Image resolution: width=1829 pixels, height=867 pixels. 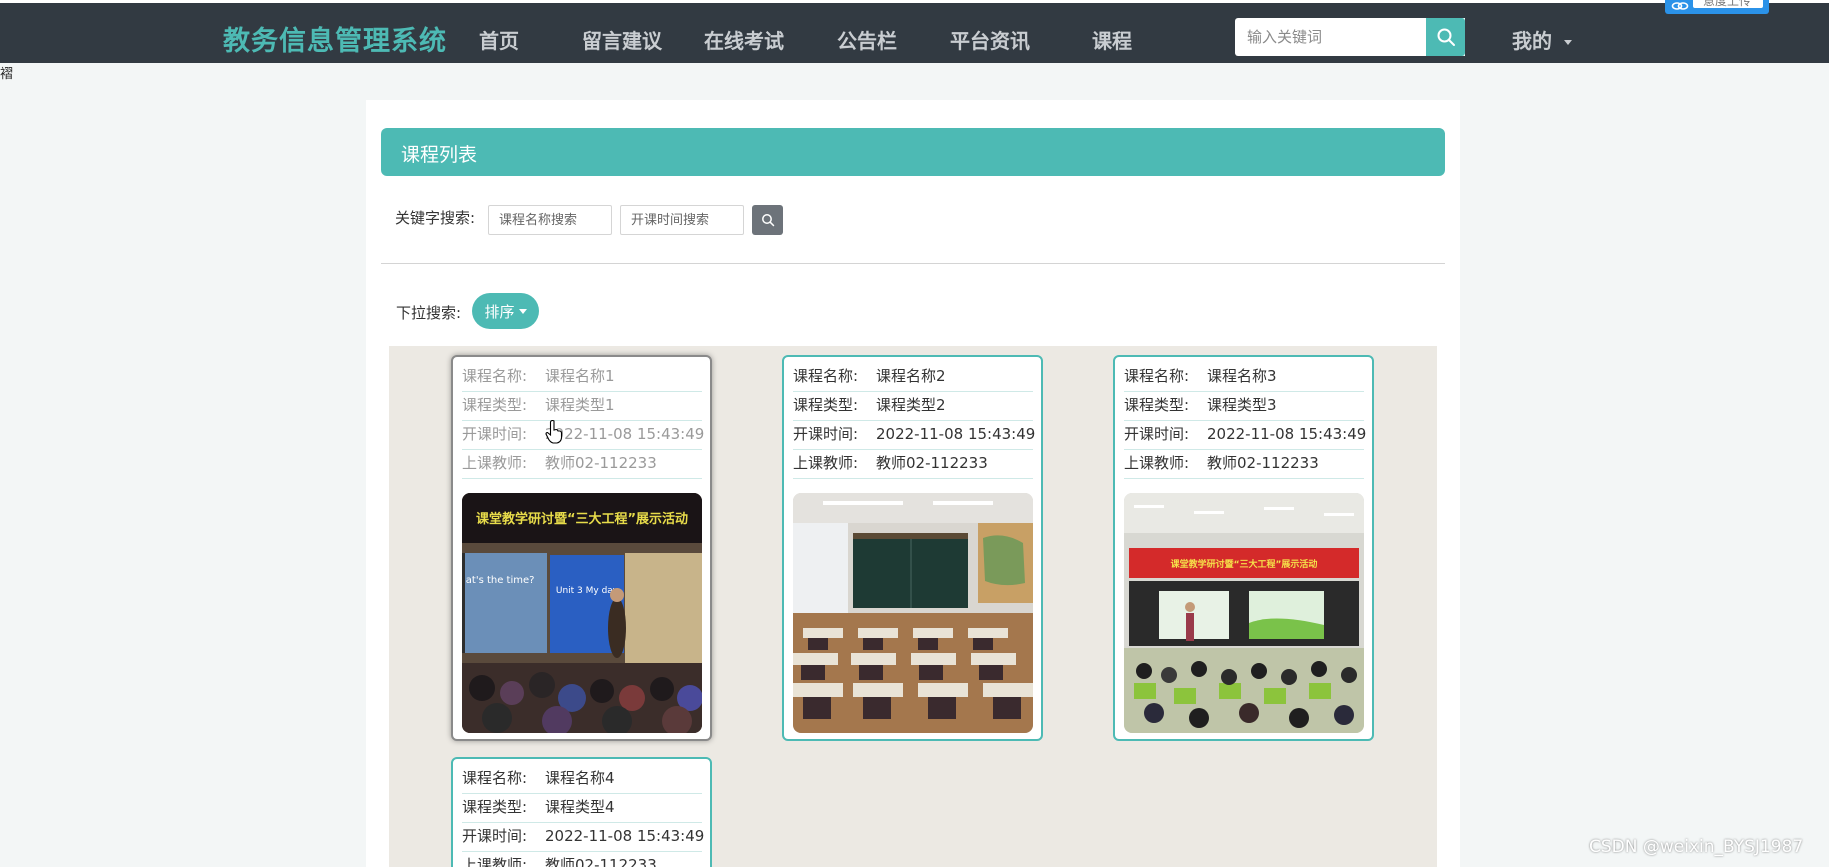 I want to click on course-name: 课程名称2, so click(x=911, y=376).